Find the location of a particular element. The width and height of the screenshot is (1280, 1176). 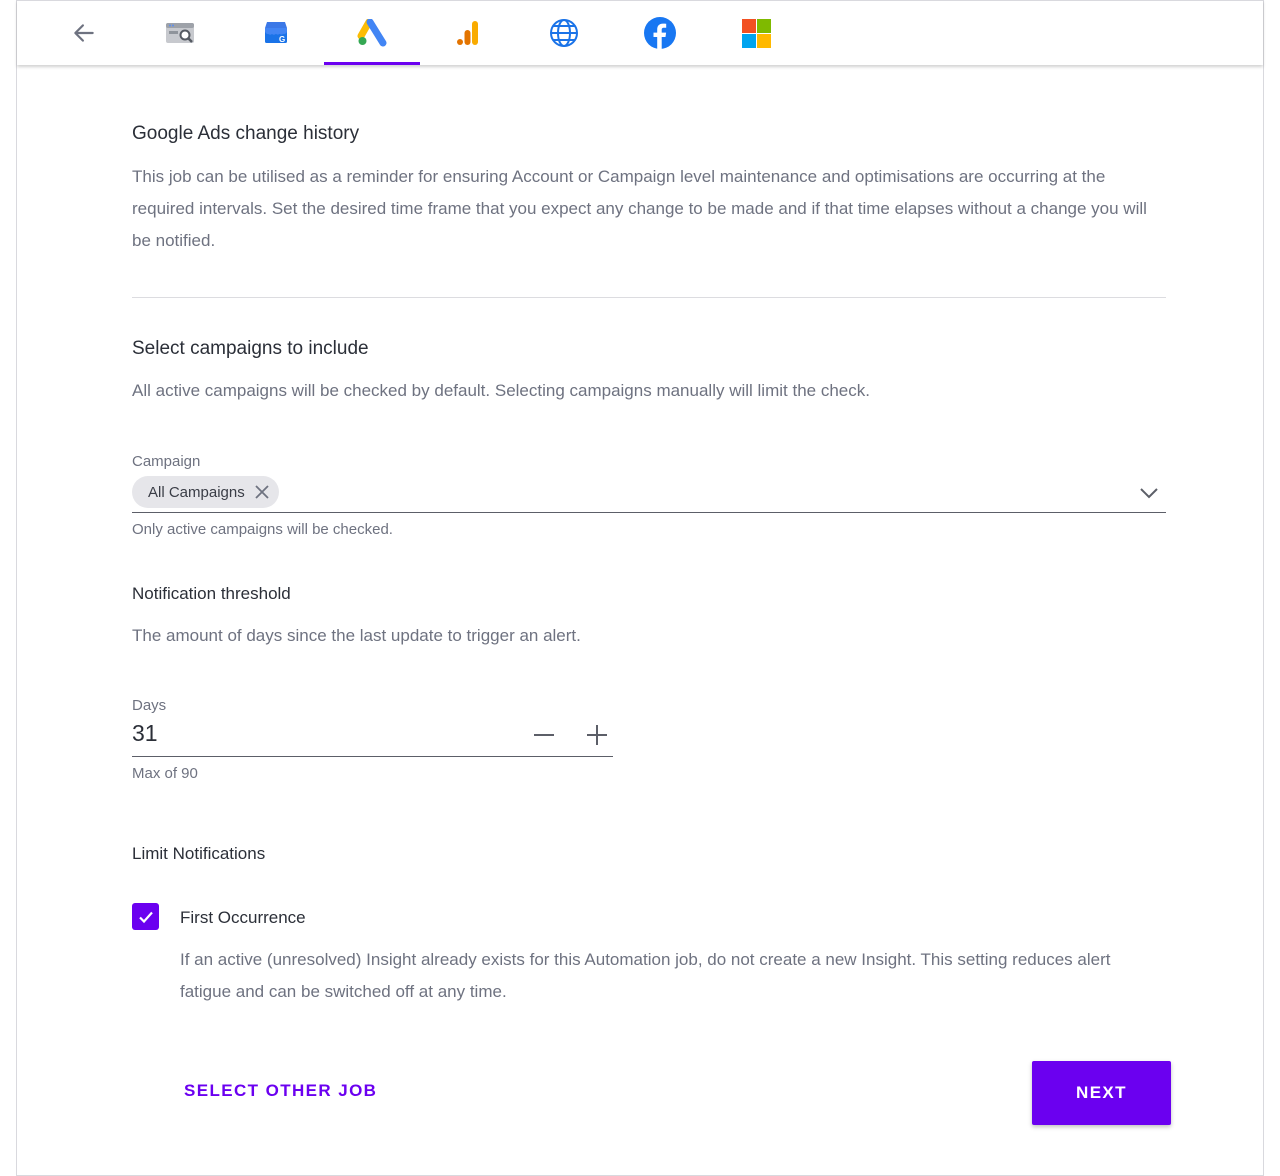

campaigns-heading: Select campaigns to include is located at coordinates (250, 348).